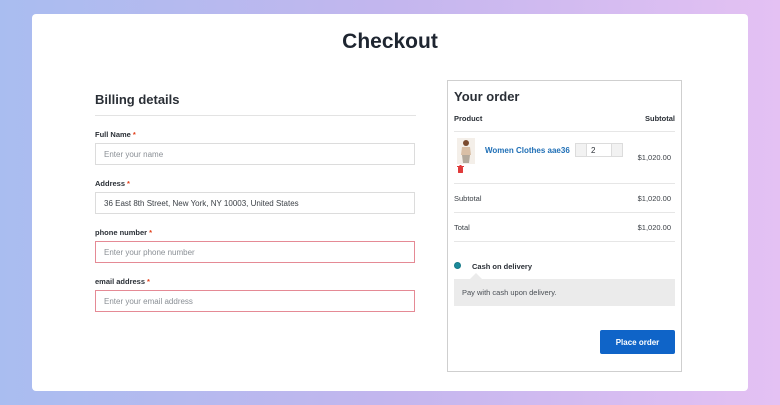 This screenshot has height=405, width=780. Describe the element at coordinates (468, 198) in the screenshot. I see `subtotal-label: Subtotal` at that location.